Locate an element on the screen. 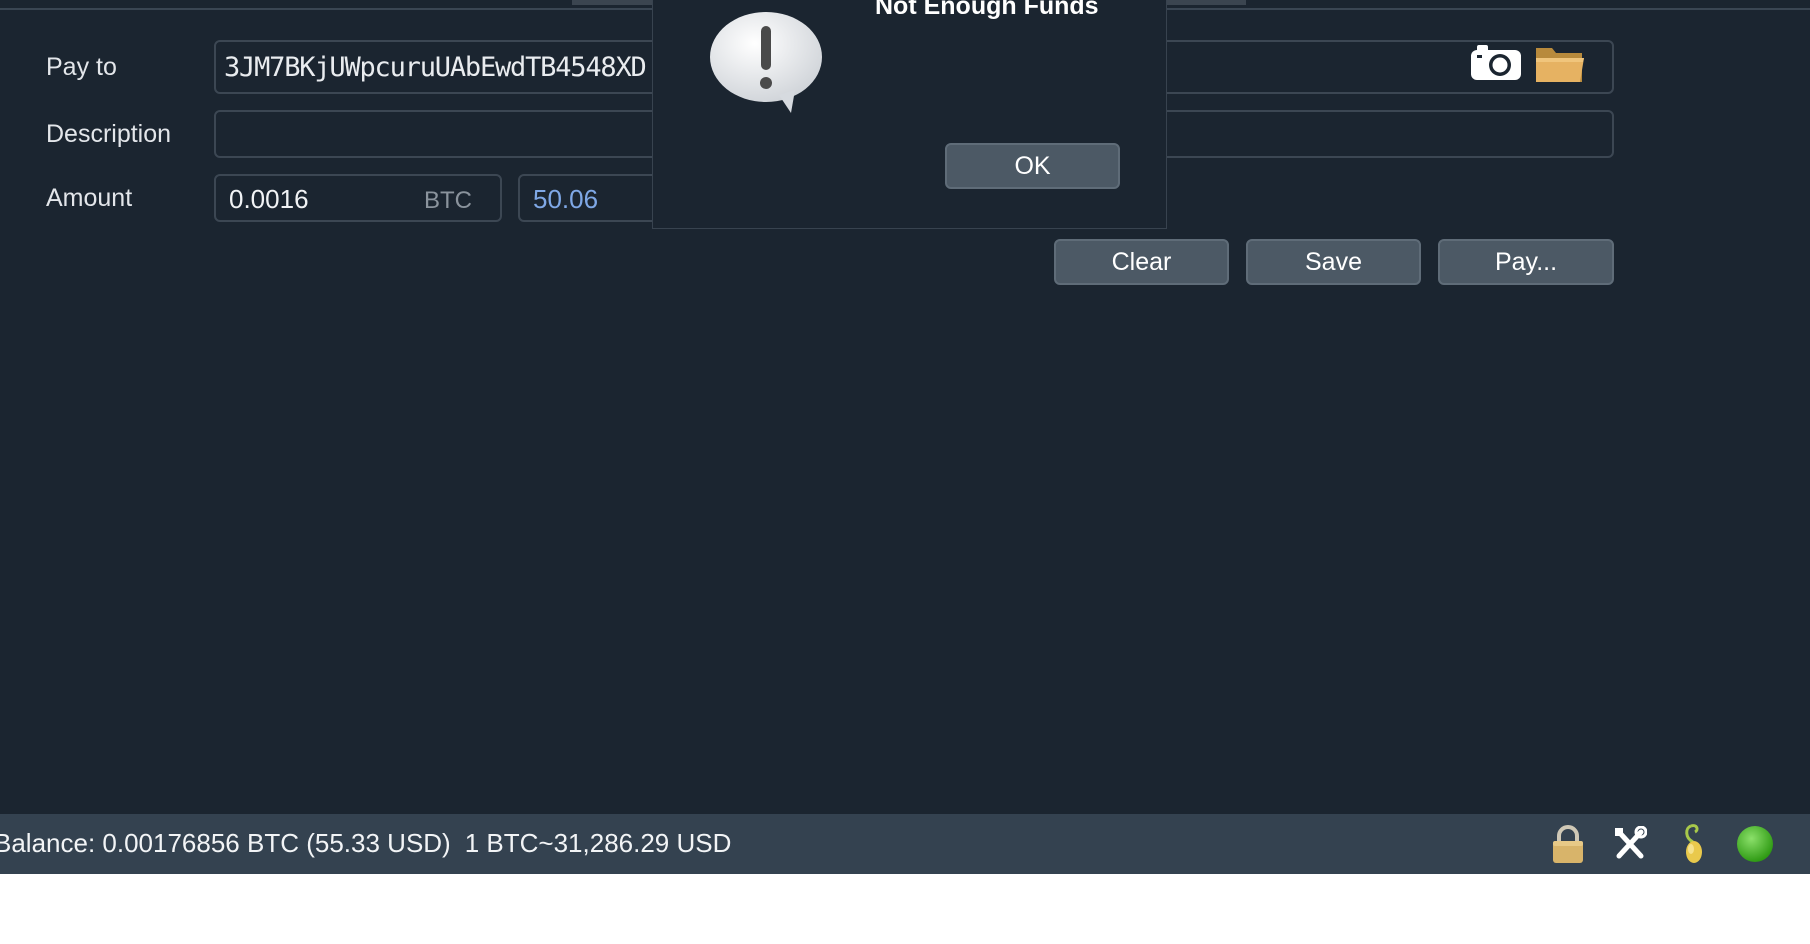  description-label: Description is located at coordinates (109, 134).